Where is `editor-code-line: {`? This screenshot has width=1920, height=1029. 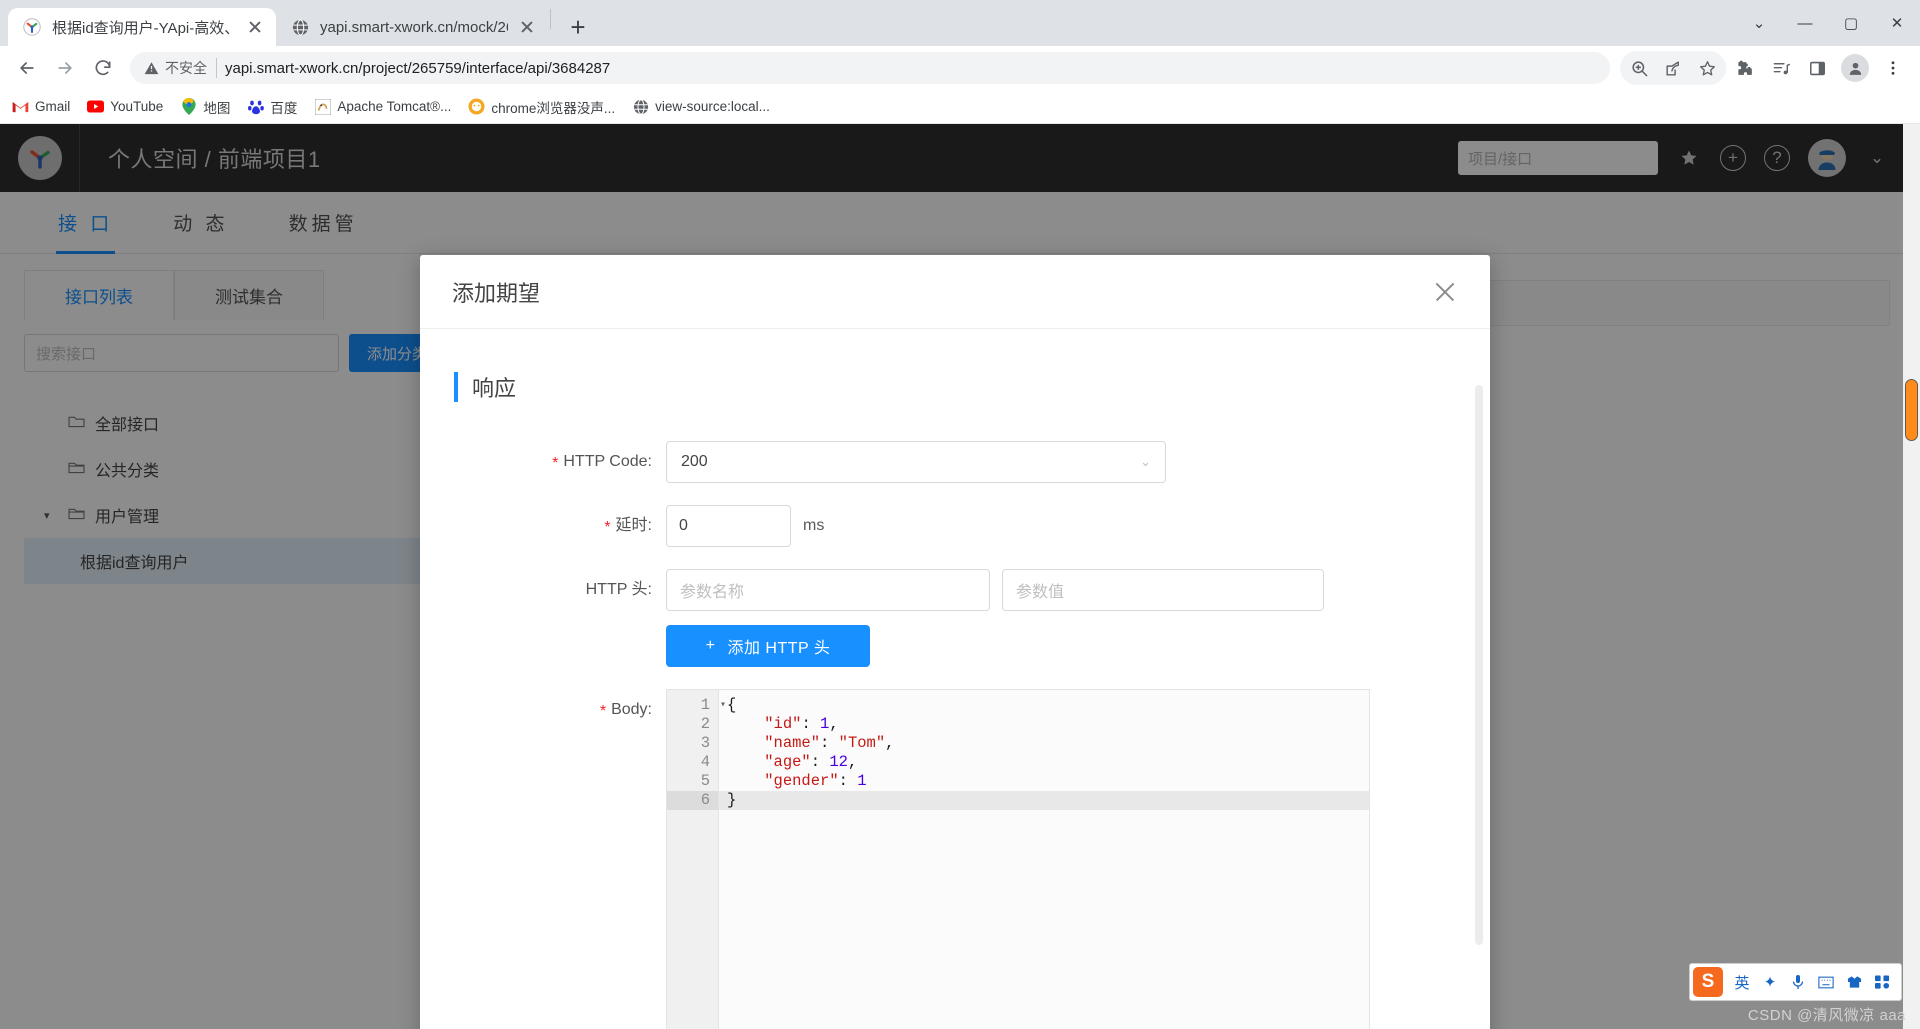 editor-code-line: { is located at coordinates (1044, 705).